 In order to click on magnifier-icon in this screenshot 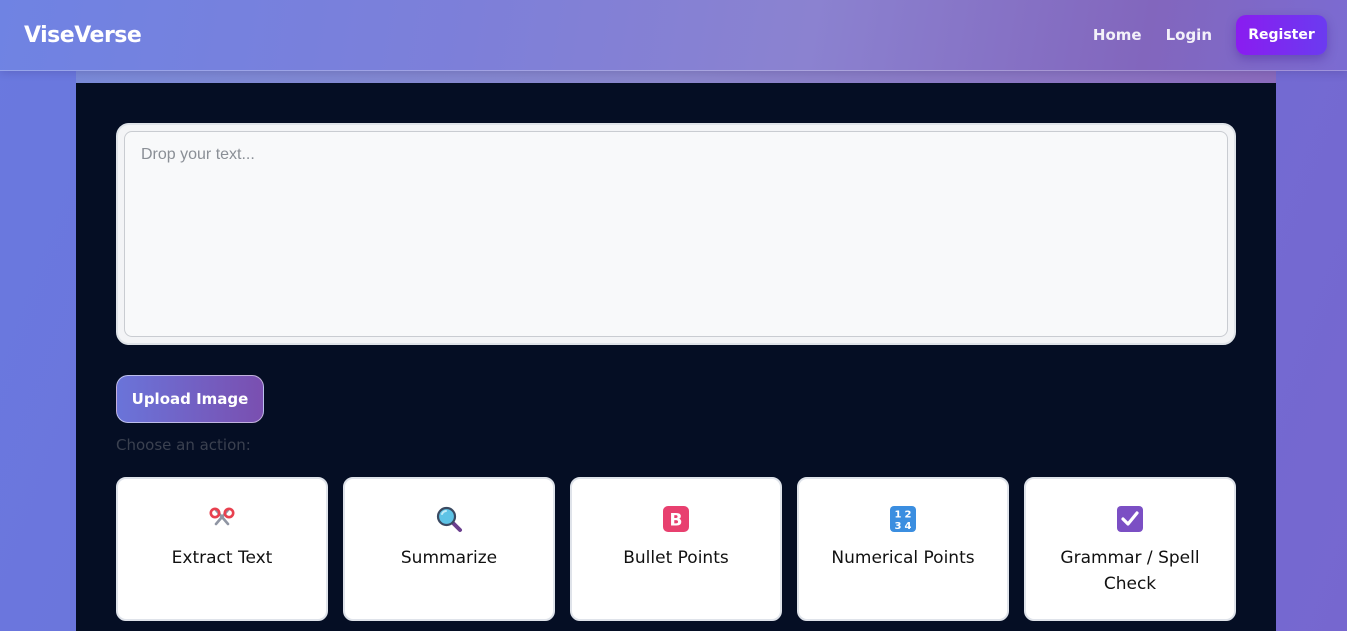, I will do `click(449, 519)`.